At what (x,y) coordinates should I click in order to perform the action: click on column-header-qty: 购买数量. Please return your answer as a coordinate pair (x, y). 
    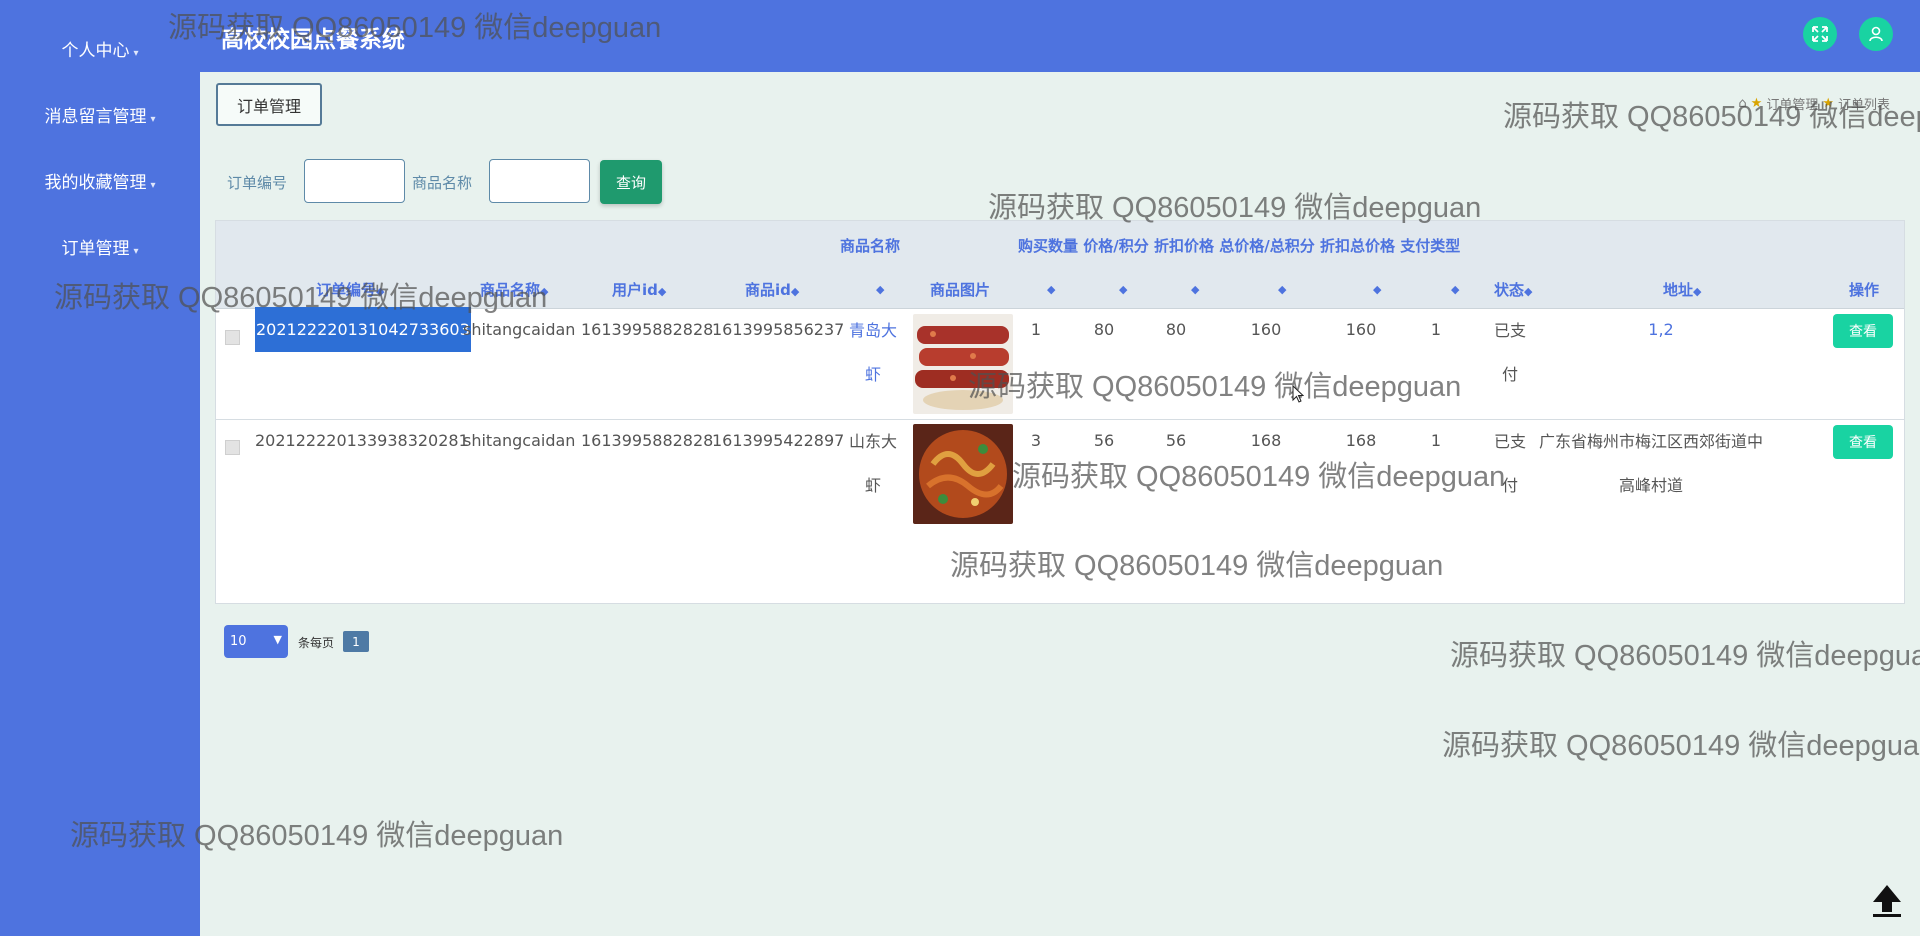
    Looking at the image, I should click on (1048, 246).